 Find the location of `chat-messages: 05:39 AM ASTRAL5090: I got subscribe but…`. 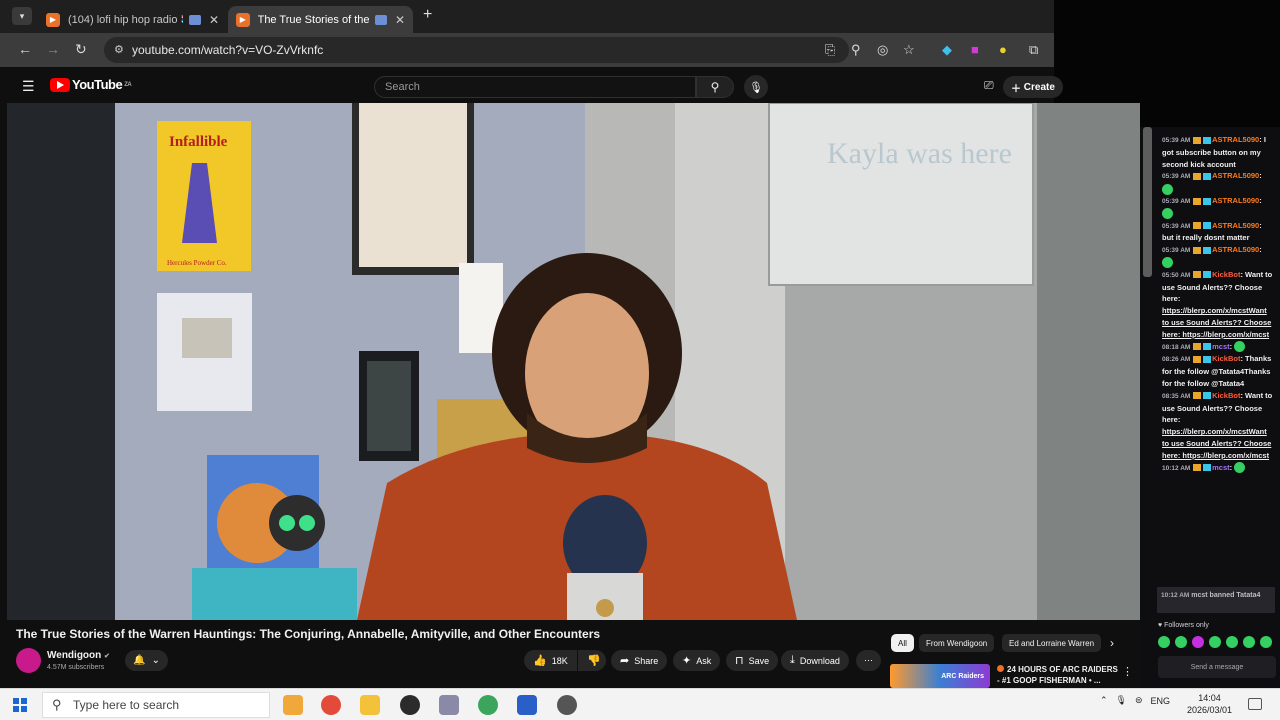

chat-messages: 05:39 AM ASTRAL5090: I got subscribe but… is located at coordinates (1218, 304).